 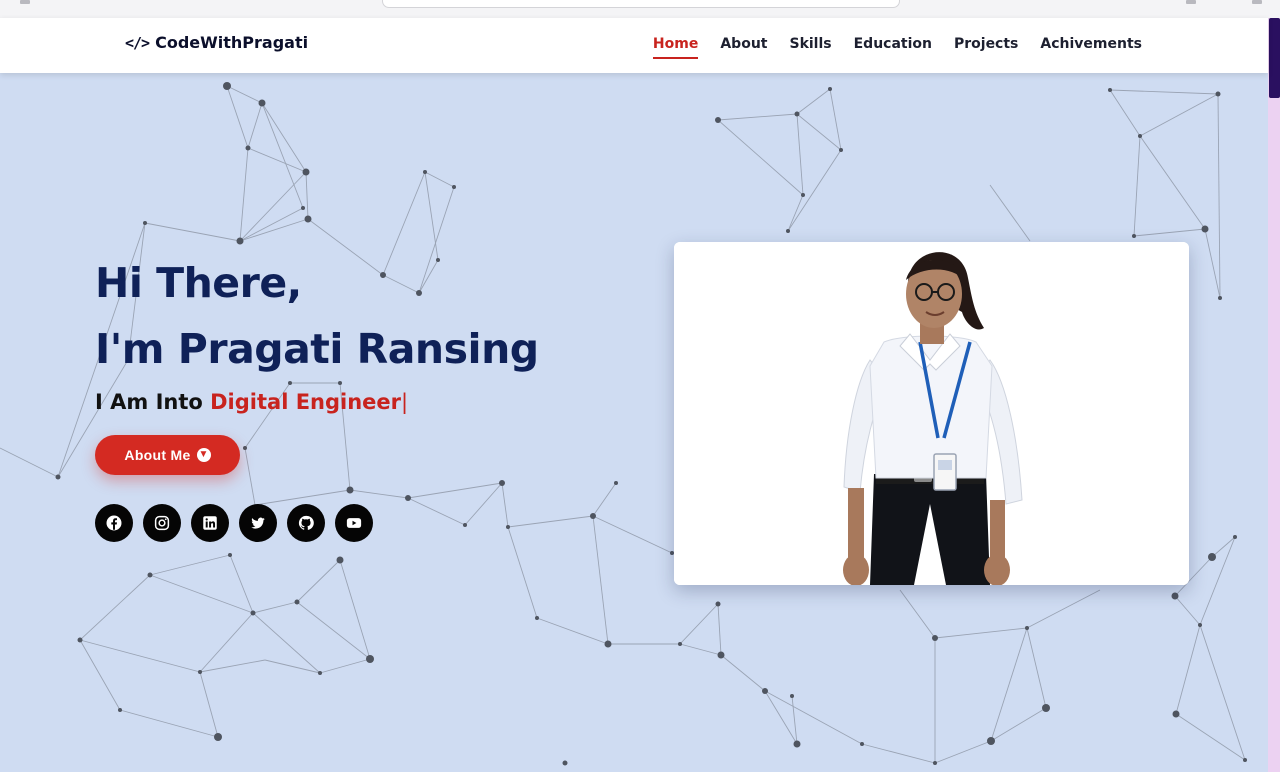 What do you see at coordinates (743, 46) in the screenshot?
I see `nav-link-about: About` at bounding box center [743, 46].